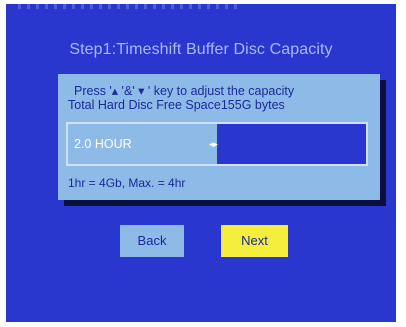 Image resolution: width=406 pixels, height=327 pixels. I want to click on top-edge-artifact, so click(127, 6).